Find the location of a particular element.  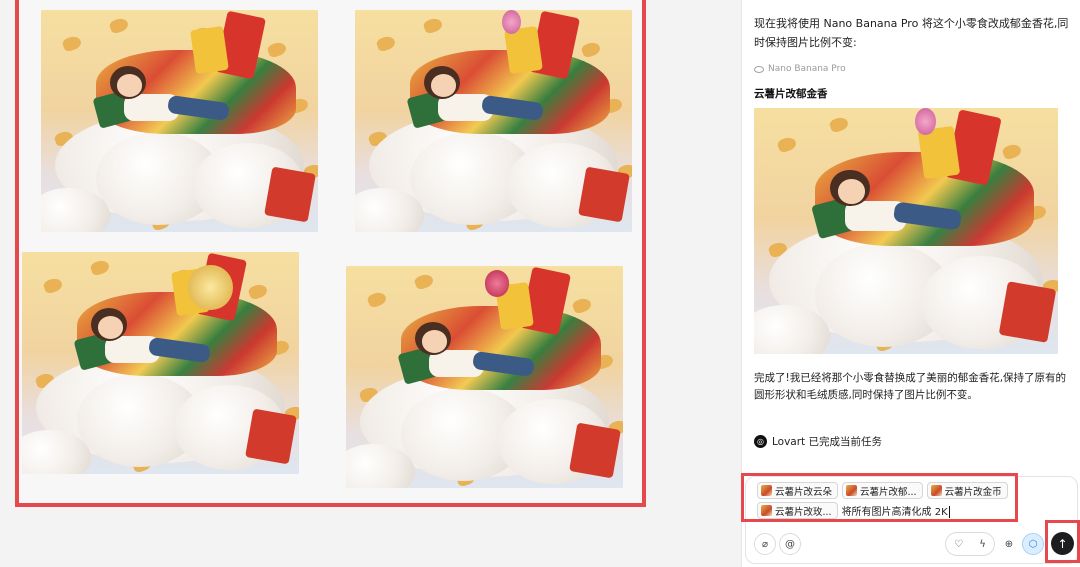

lightning-icon: ϟ is located at coordinates (982, 544).